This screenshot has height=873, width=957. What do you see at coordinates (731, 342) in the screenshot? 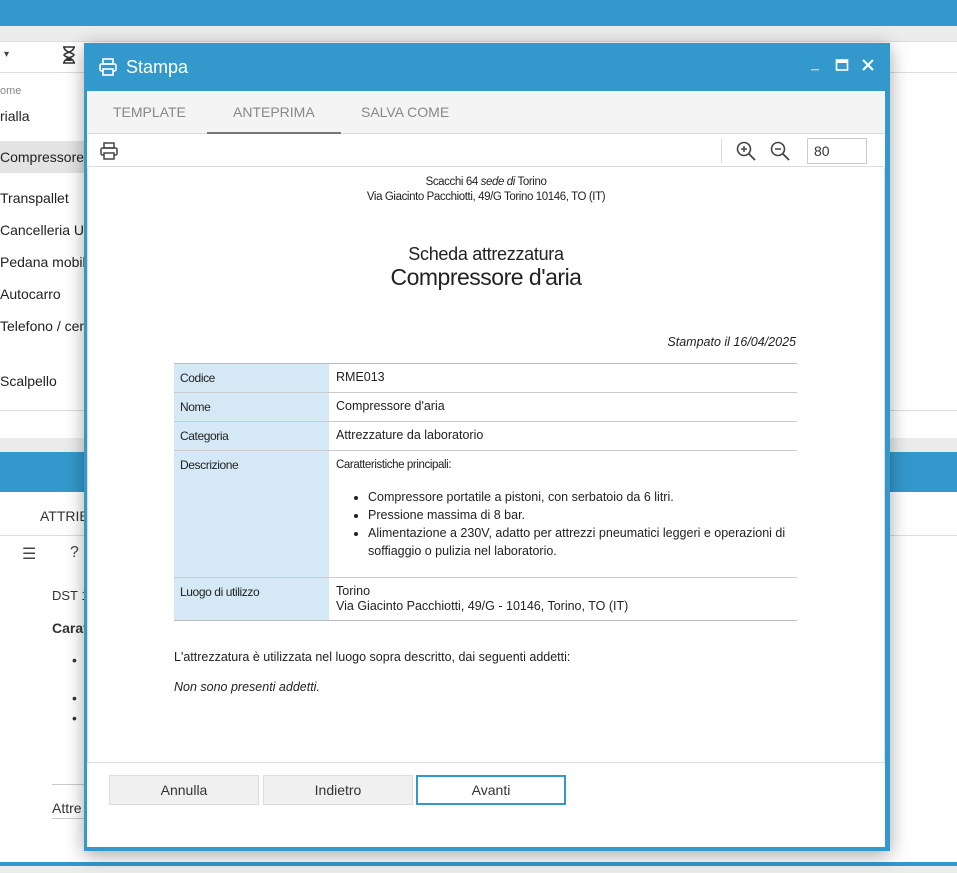
I see `printed-date: Stampato il 16/04/2025` at bounding box center [731, 342].